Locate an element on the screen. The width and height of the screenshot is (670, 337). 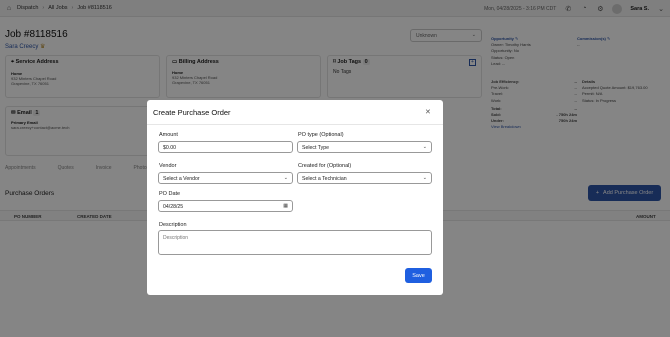
created-for-value: Select a Technician is located at coordinates (324, 179).